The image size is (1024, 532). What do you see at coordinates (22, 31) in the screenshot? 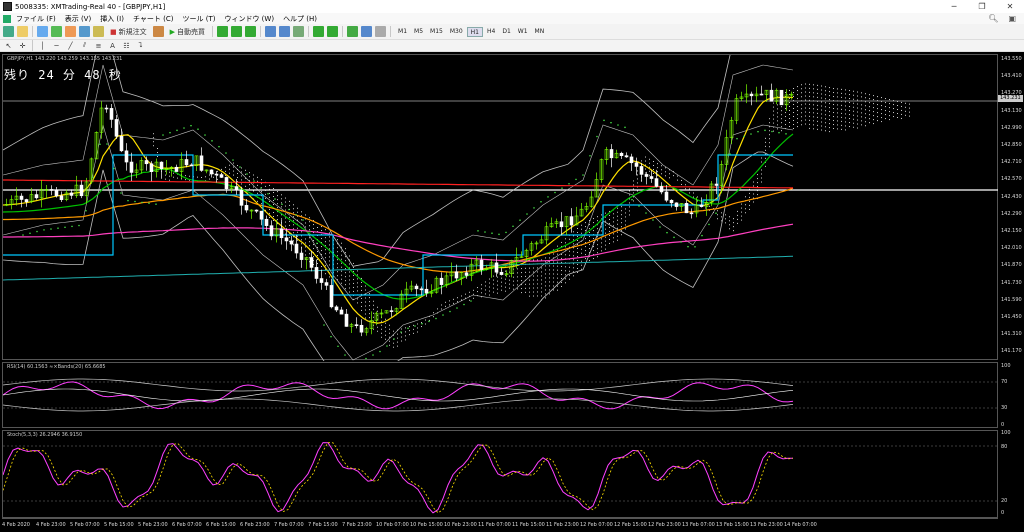
I see `profiles-icon` at bounding box center [22, 31].